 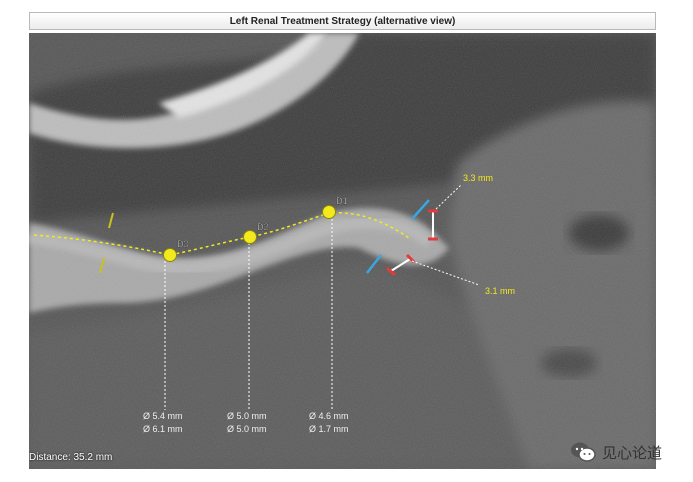 What do you see at coordinates (583, 452) in the screenshot?
I see `wechat-icon` at bounding box center [583, 452].